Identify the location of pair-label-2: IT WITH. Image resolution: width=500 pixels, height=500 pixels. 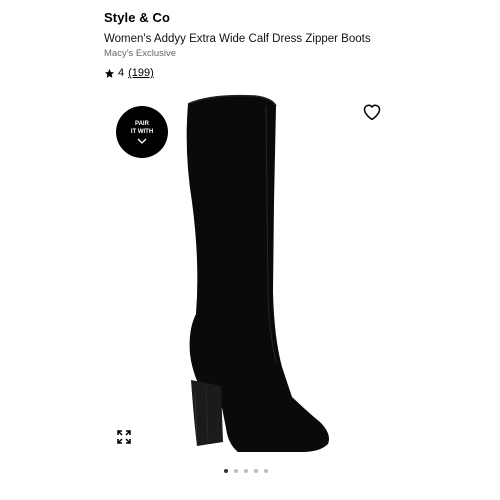
(142, 132).